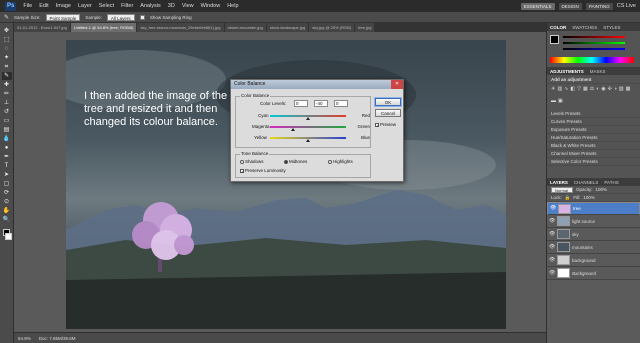 The height and width of the screenshot is (343, 640). I want to click on tab-document-5: stock-landscape.jpg, so click(287, 27).